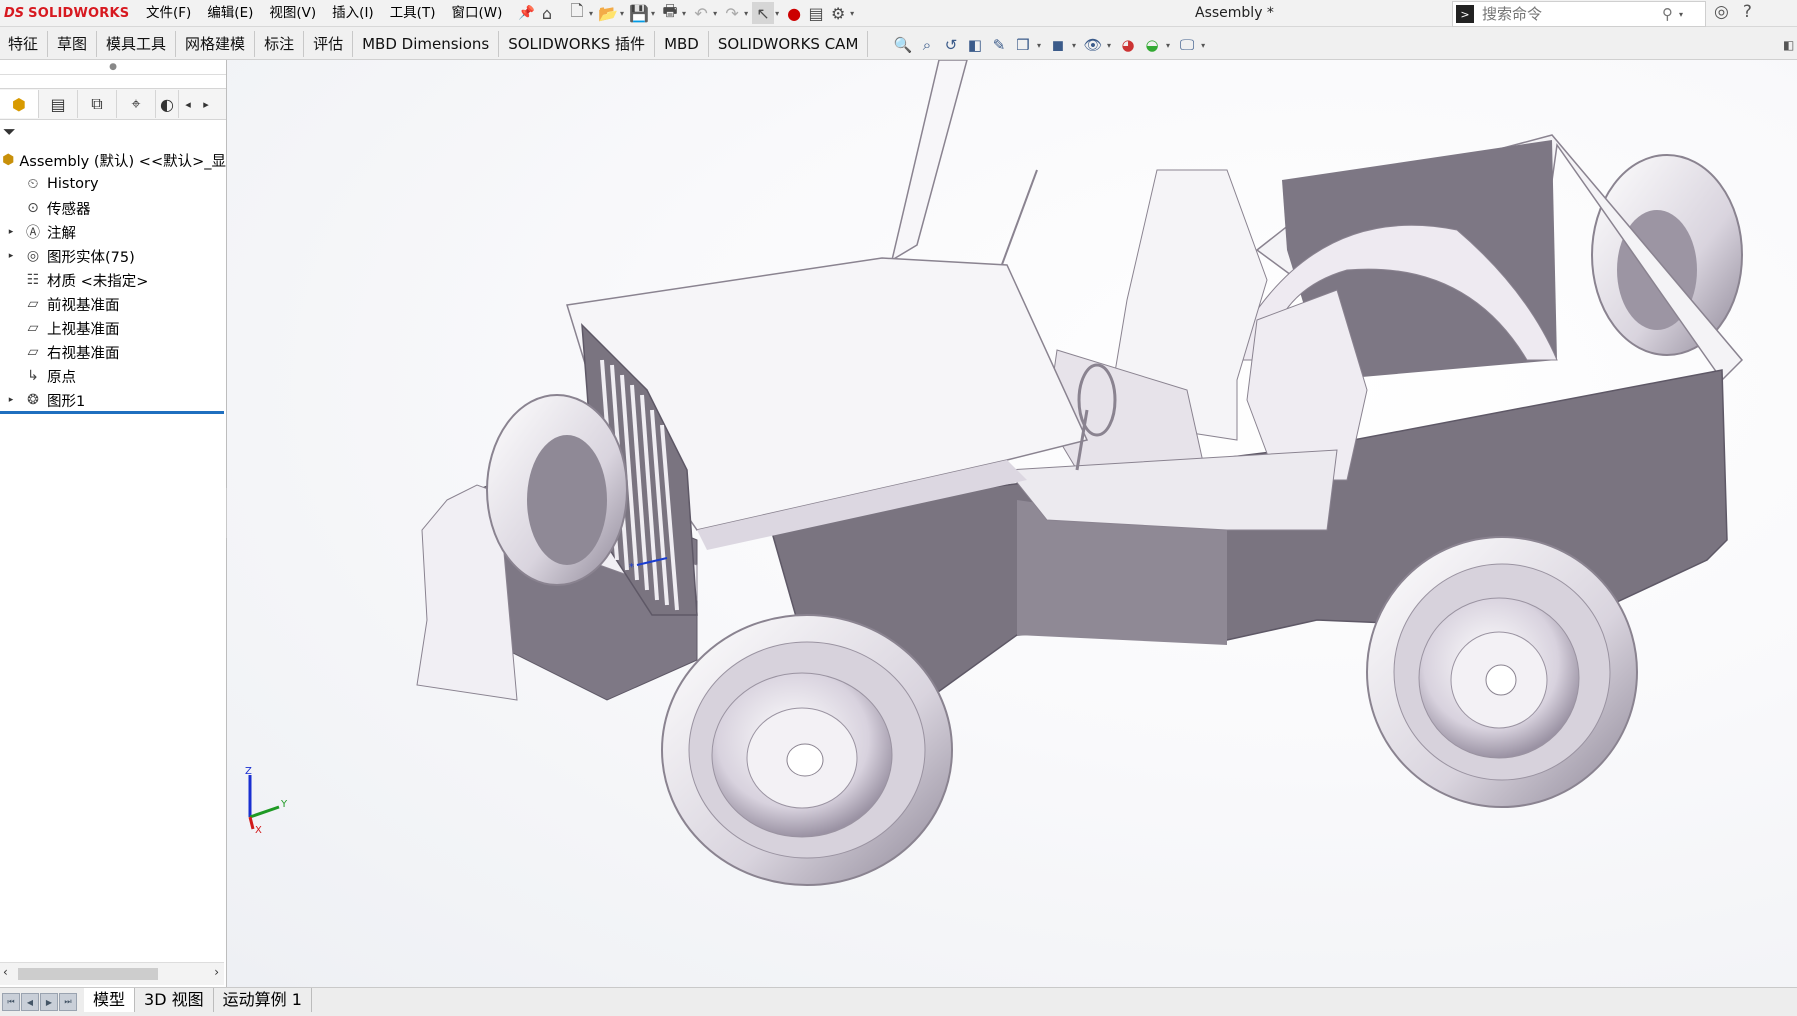 Image resolution: width=1797 pixels, height=1016 pixels. Describe the element at coordinates (763, 13) in the screenshot. I see `select-cursor-icon: ↖` at that location.